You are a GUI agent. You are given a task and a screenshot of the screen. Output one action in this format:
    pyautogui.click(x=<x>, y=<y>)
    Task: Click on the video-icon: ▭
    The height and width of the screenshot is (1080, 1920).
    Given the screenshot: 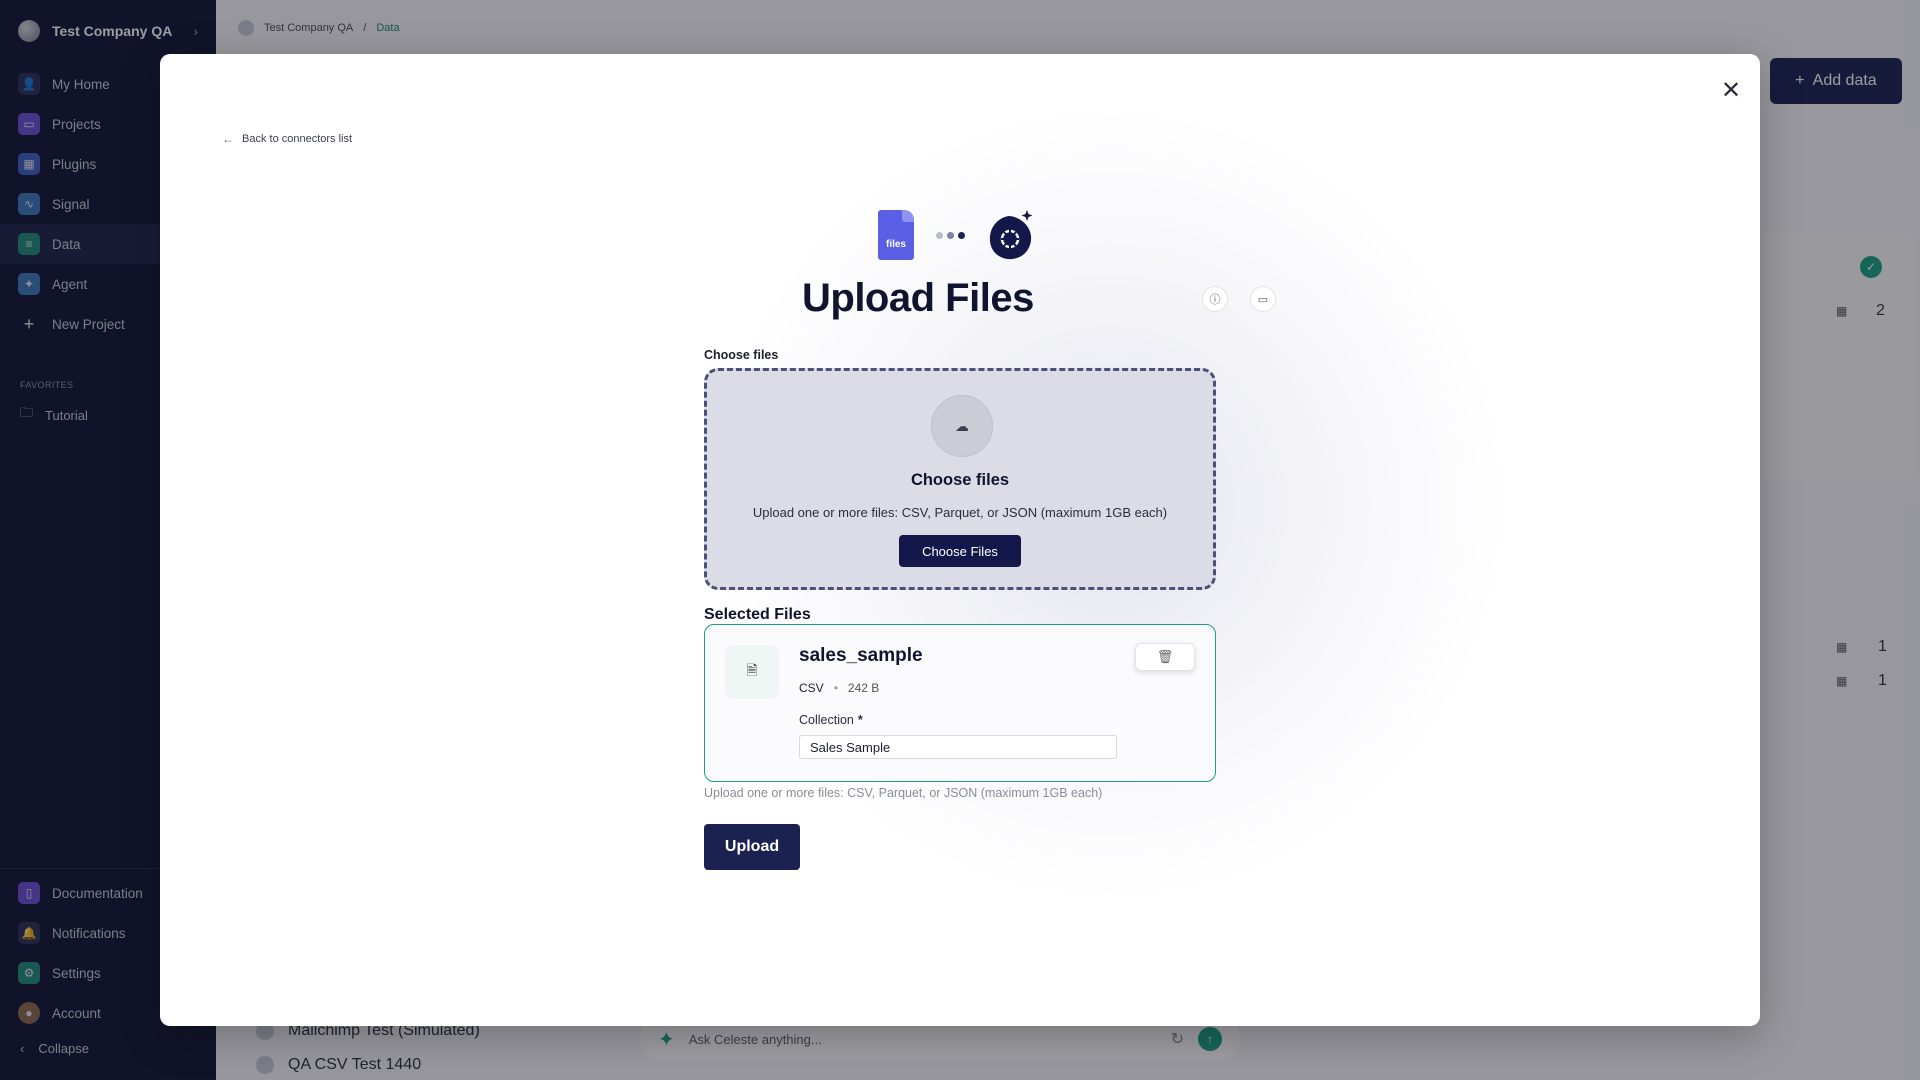 What is the action you would take?
    pyautogui.click(x=1263, y=299)
    